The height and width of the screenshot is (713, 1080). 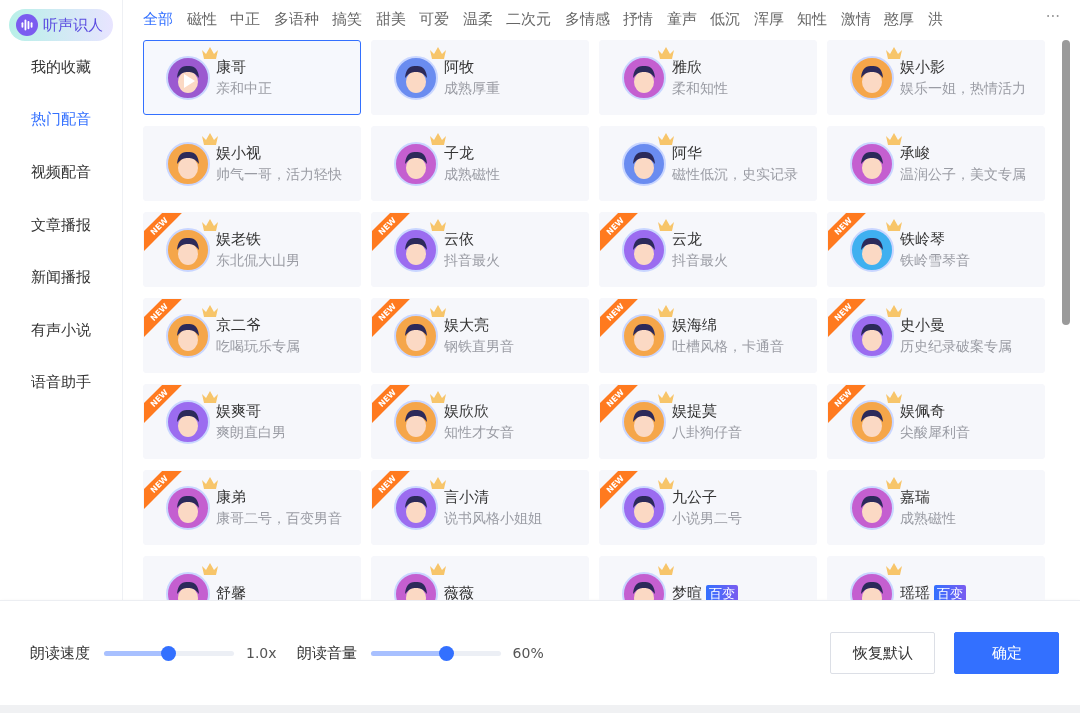 What do you see at coordinates (480, 77) in the screenshot?
I see `voice-card: 阿牧 成熟厚重` at bounding box center [480, 77].